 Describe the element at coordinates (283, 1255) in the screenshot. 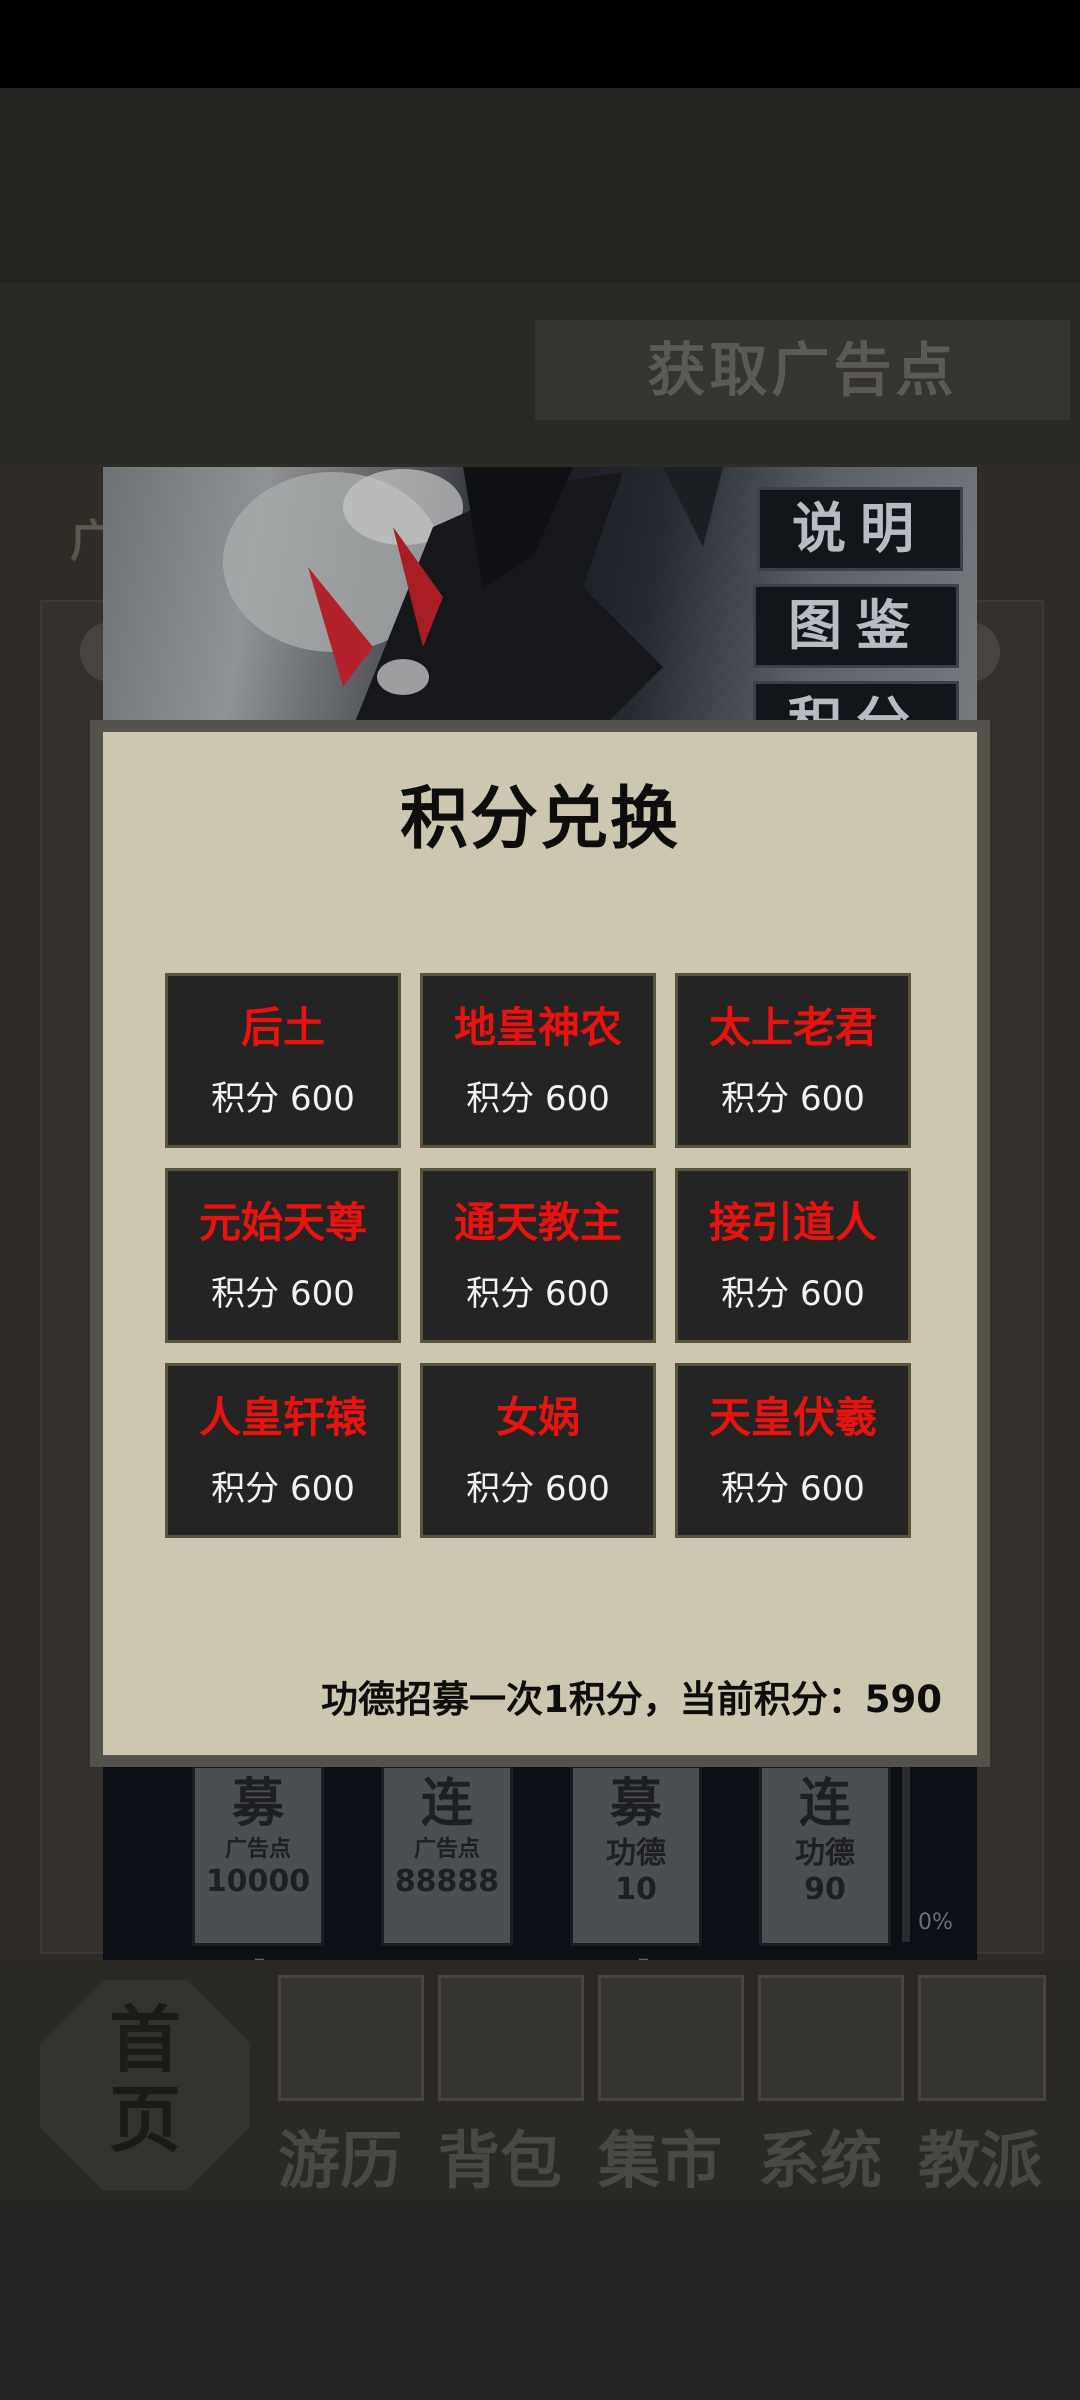

I see `exchange-item-3: 元始天尊 积分 600` at that location.